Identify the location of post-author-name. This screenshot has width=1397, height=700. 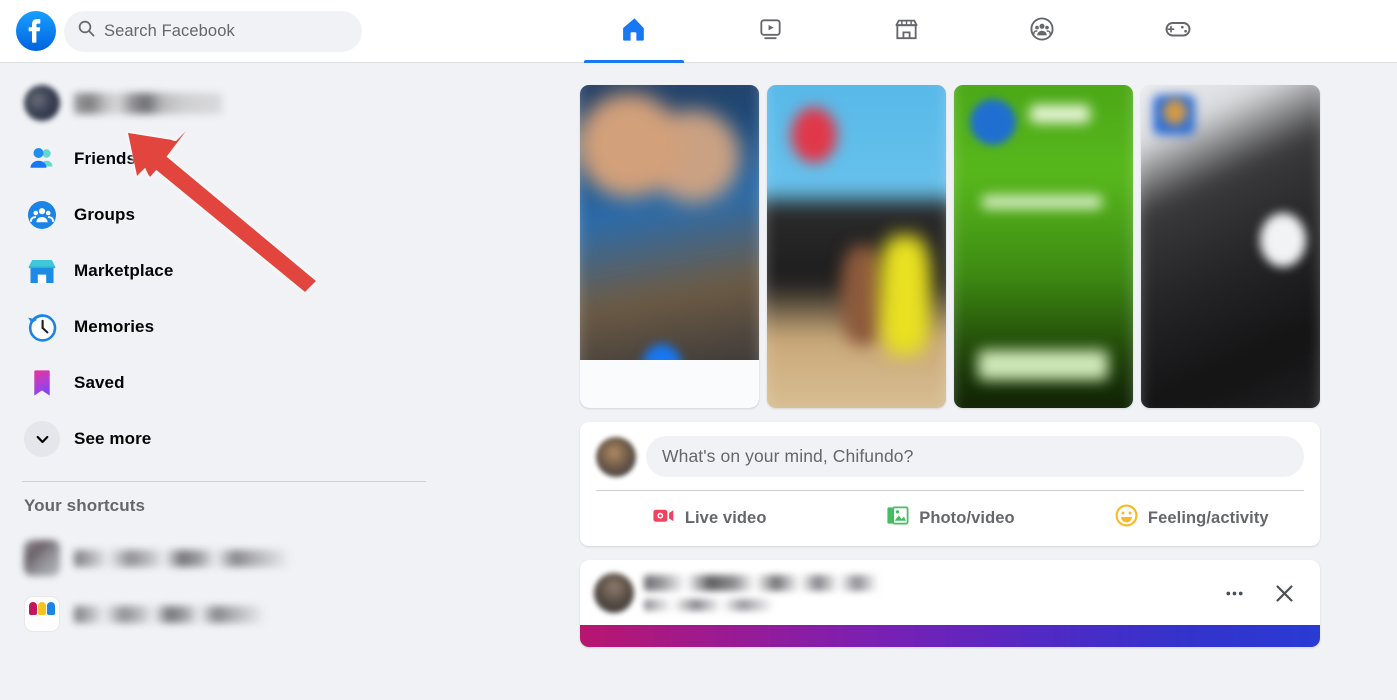
(794, 583).